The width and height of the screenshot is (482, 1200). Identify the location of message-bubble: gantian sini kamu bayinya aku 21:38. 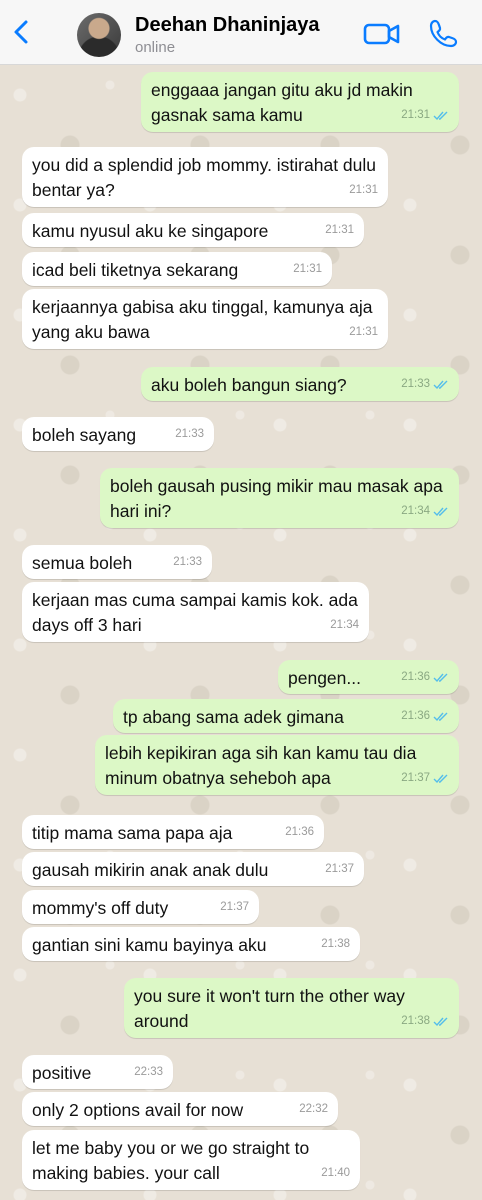
(191, 944).